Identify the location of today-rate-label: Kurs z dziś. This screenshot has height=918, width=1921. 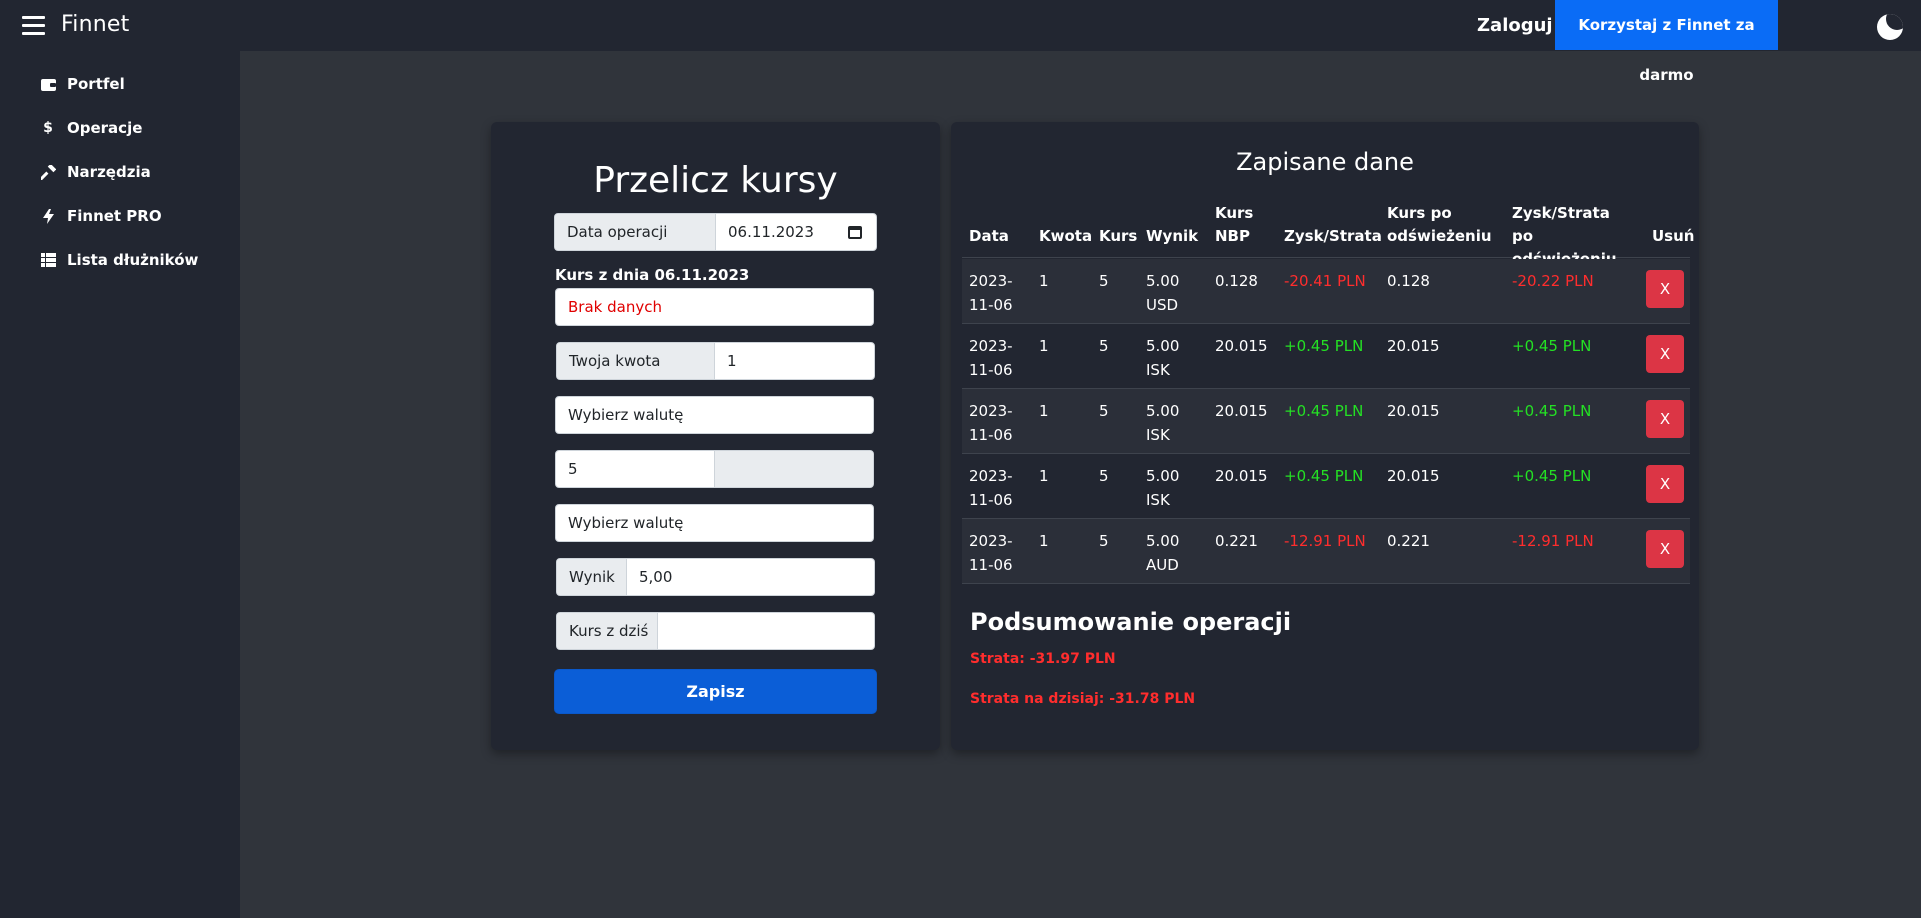
(607, 631).